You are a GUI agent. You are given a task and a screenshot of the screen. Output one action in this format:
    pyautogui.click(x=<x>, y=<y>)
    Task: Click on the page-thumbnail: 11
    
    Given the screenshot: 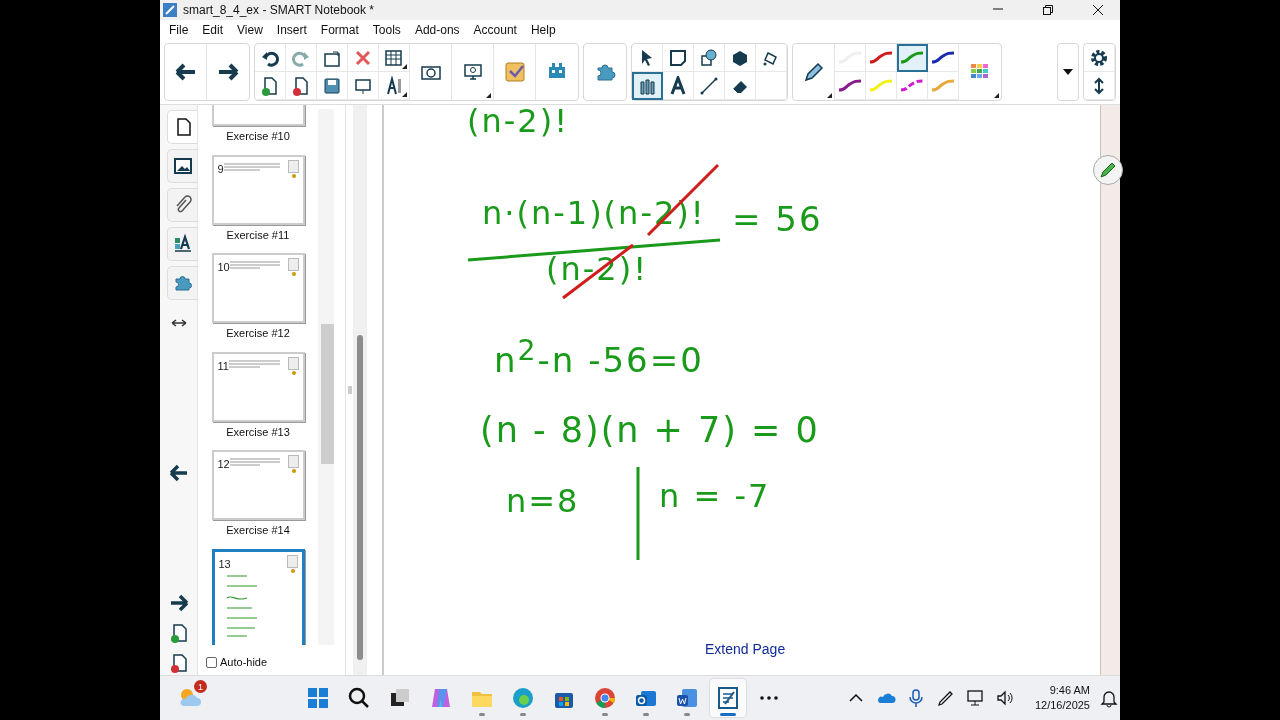 What is the action you would take?
    pyautogui.click(x=258, y=386)
    